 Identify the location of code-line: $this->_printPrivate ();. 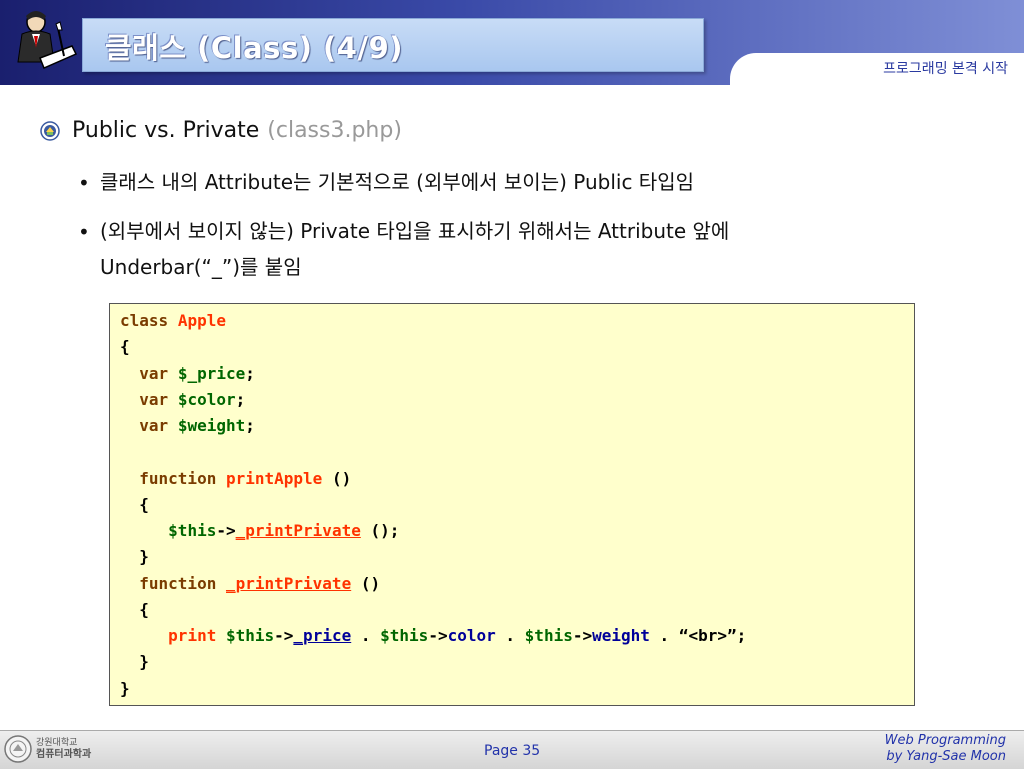
(284, 530).